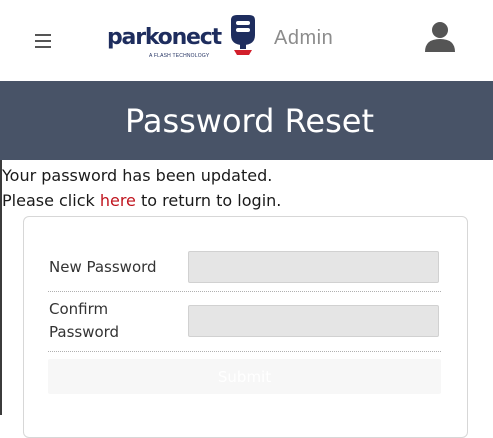  What do you see at coordinates (244, 376) in the screenshot?
I see `submit-button: Submit` at bounding box center [244, 376].